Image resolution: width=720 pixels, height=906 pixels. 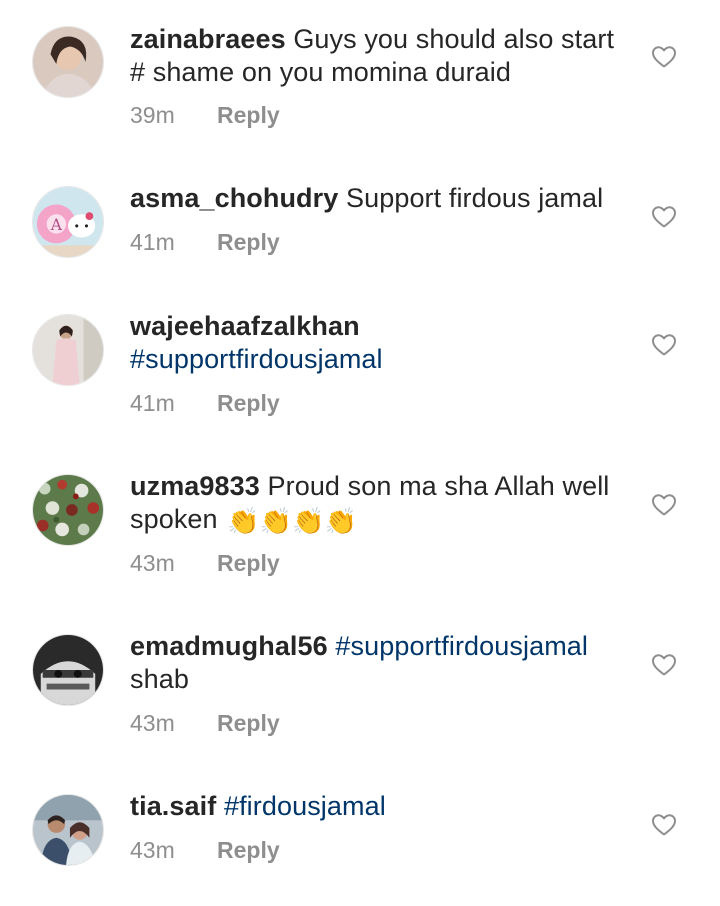 What do you see at coordinates (195, 486) in the screenshot?
I see `comment-username: uzma9833` at bounding box center [195, 486].